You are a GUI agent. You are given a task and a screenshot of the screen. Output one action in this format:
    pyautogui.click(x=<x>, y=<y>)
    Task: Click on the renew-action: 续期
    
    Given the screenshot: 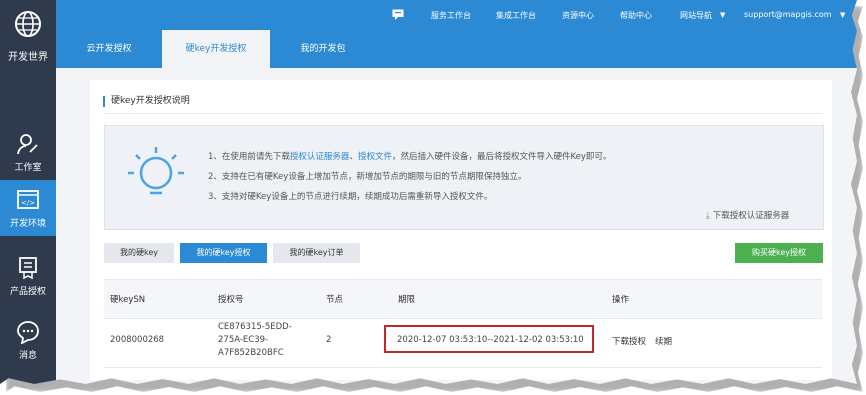 What is the action you would take?
    pyautogui.click(x=663, y=341)
    